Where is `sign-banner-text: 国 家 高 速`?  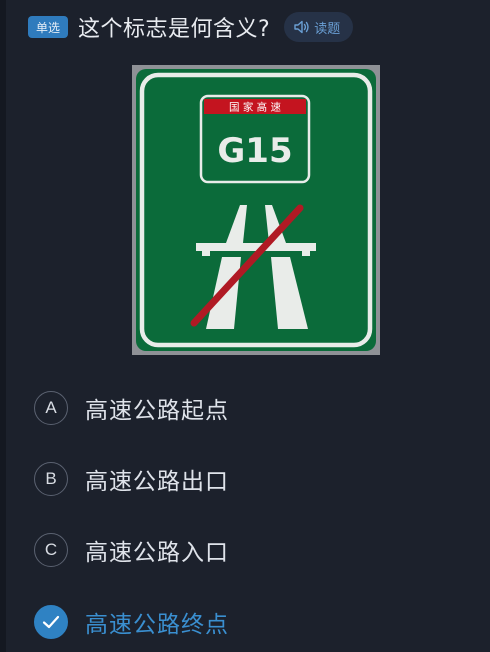
sign-banner-text: 国 家 高 速 is located at coordinates (255, 107).